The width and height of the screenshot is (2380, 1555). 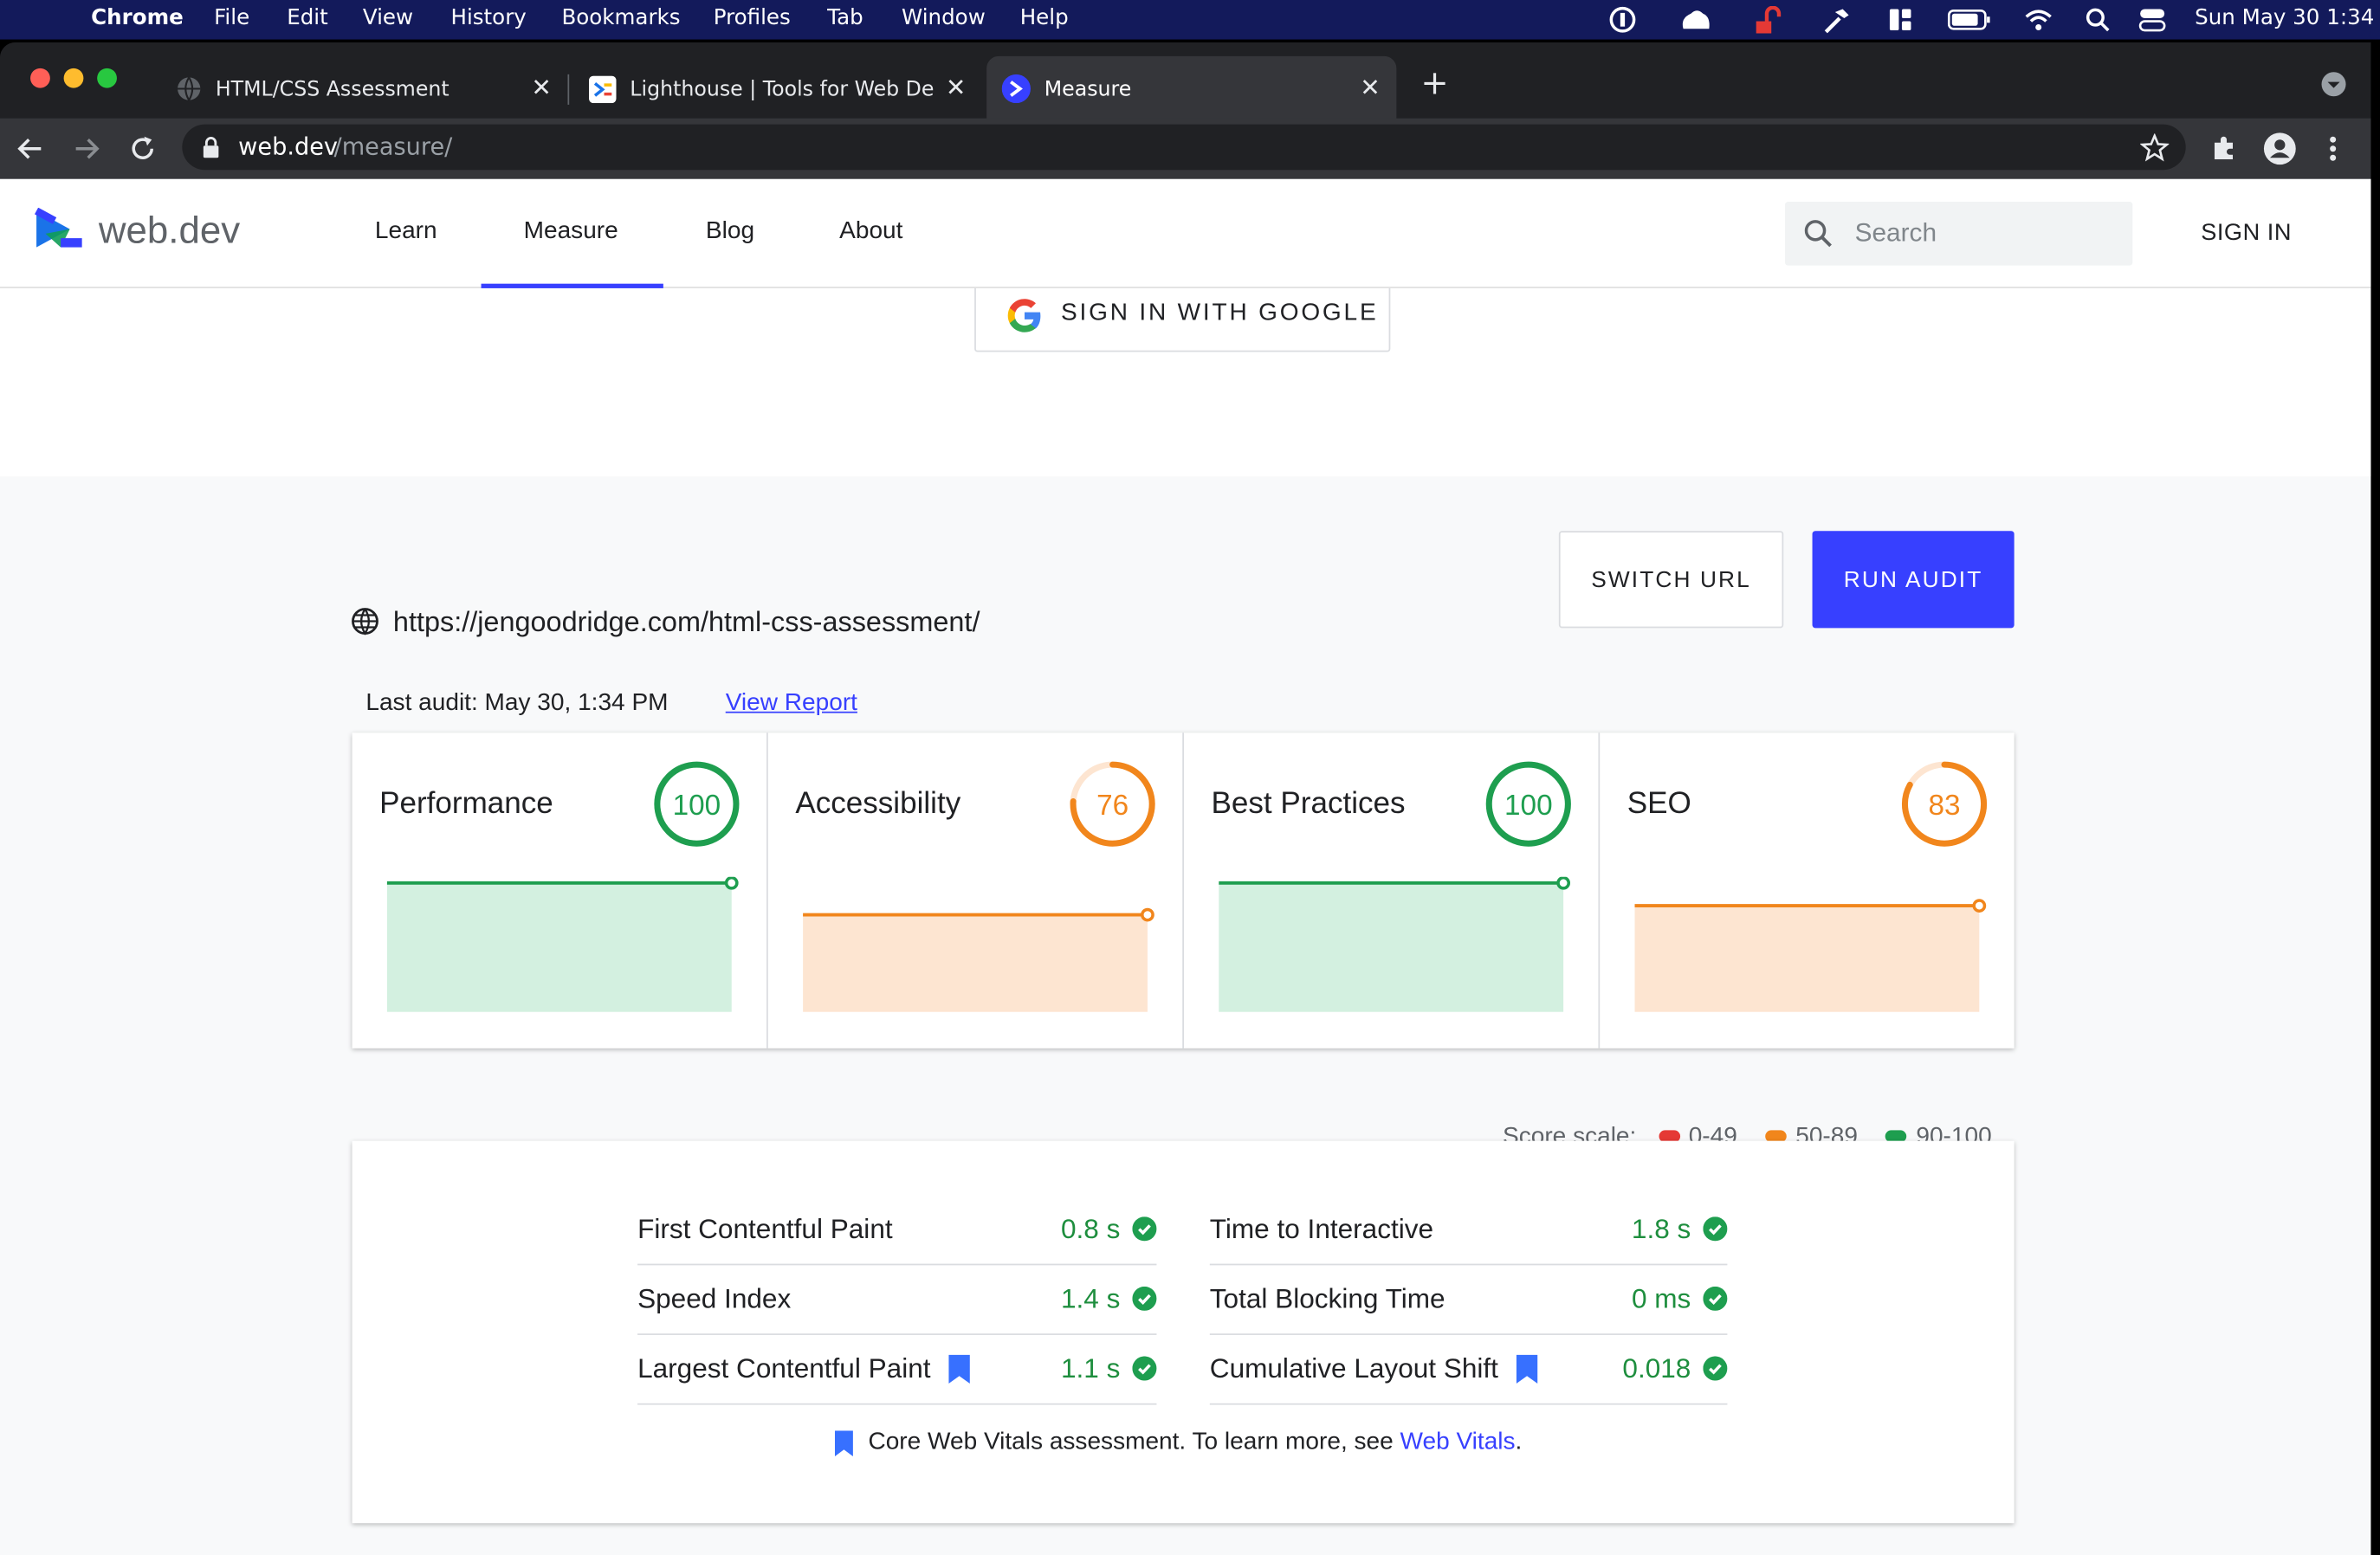 What do you see at coordinates (730, 232) in the screenshot?
I see `nav-blog: Blog` at bounding box center [730, 232].